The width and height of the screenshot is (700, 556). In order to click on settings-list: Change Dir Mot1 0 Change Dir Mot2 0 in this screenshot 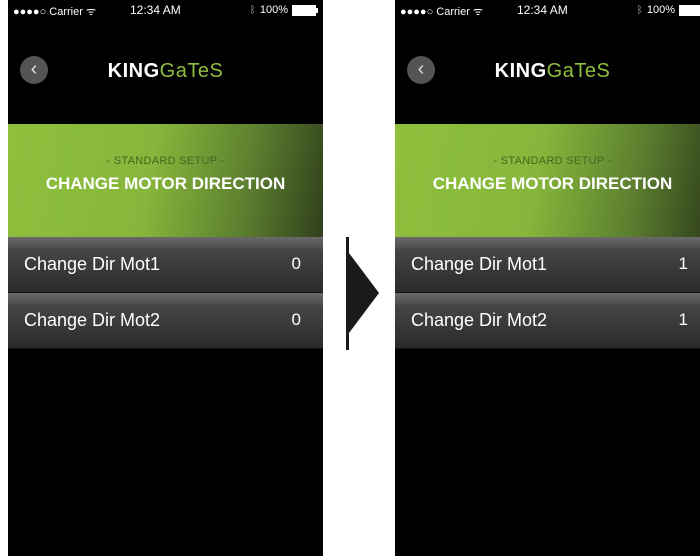, I will do `click(165, 293)`.